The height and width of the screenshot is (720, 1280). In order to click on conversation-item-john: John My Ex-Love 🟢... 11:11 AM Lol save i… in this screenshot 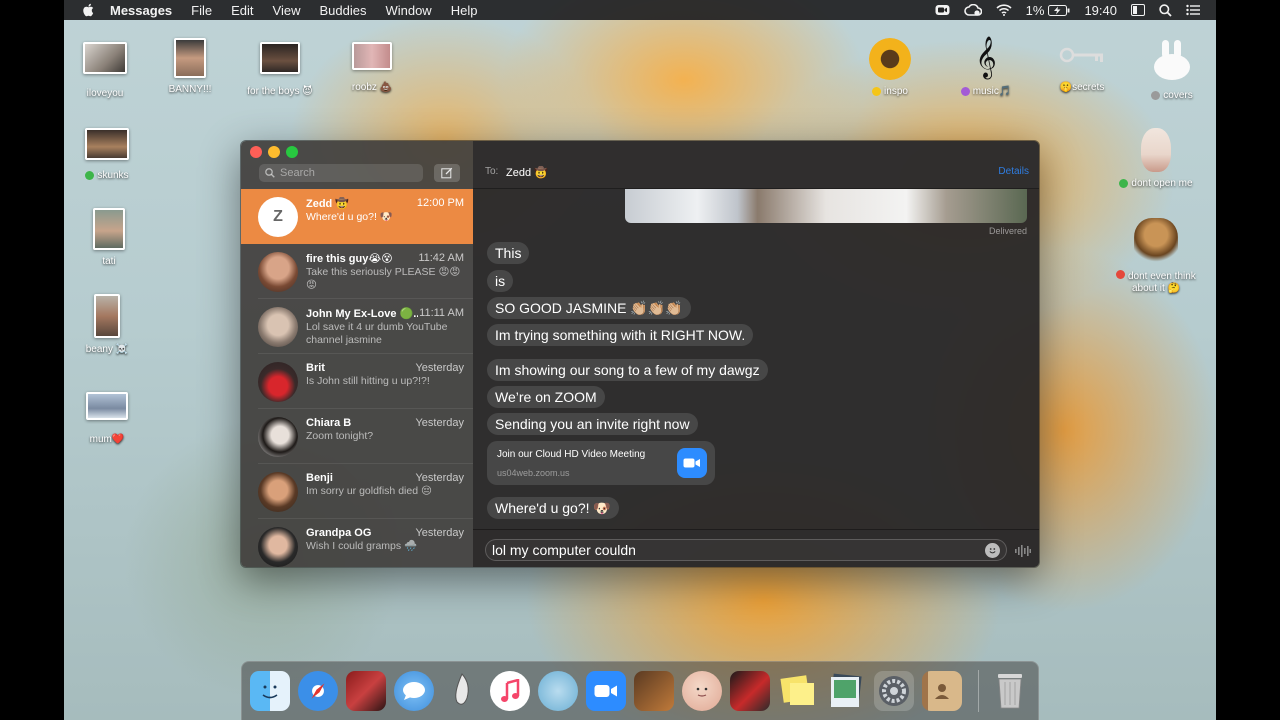, I will do `click(357, 326)`.